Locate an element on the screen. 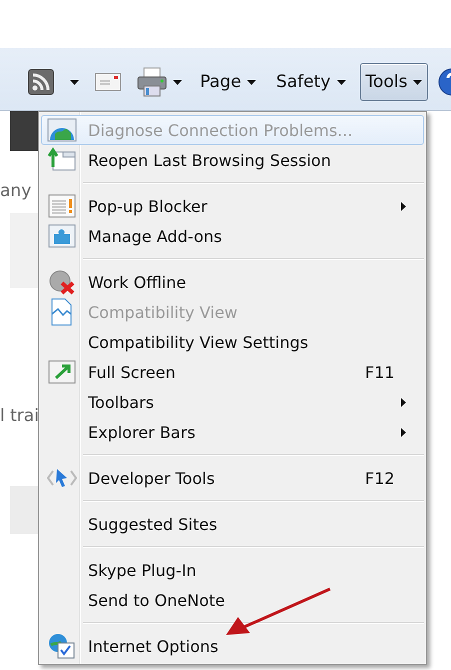 This screenshot has width=451, height=670. mail-icon is located at coordinates (108, 82).